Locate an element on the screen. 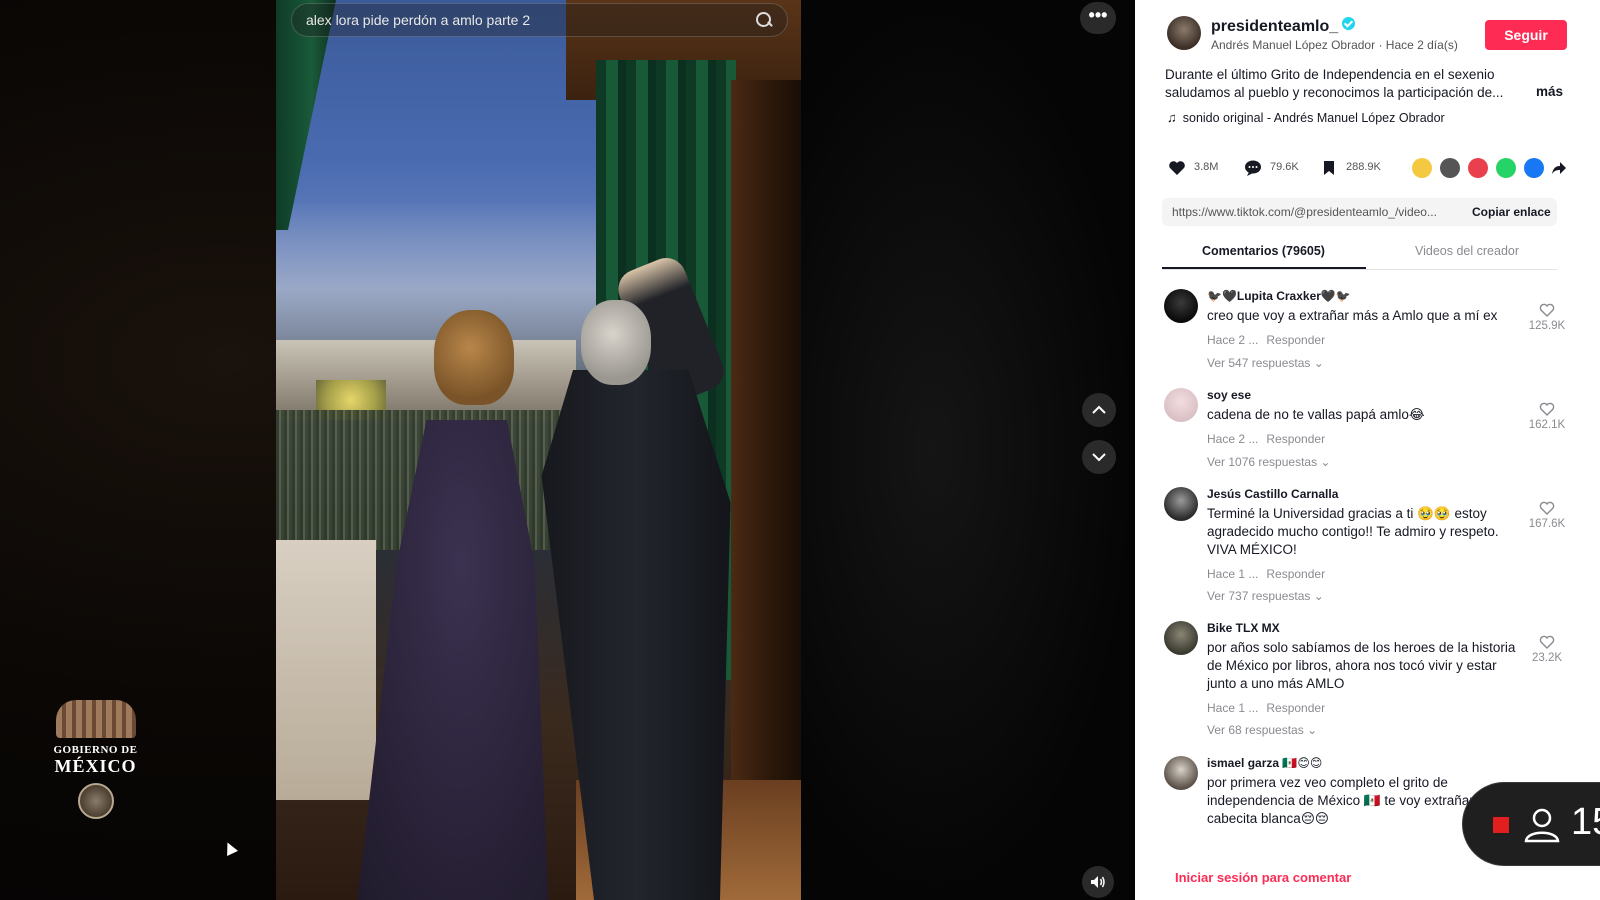  search-bar: alex lora pide perdón a amlo parte 2 is located at coordinates (539, 20).